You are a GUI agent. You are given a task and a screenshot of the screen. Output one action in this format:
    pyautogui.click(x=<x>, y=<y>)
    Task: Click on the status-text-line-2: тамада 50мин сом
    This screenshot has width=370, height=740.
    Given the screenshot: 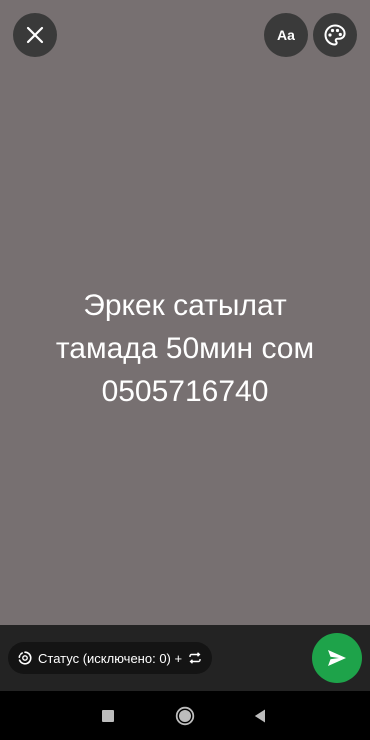 What is the action you would take?
    pyautogui.click(x=185, y=348)
    